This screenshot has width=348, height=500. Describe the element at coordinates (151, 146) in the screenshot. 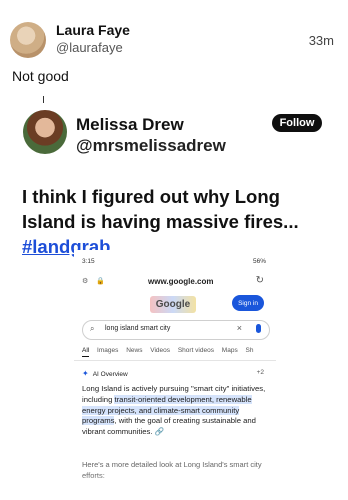

I see `embedded-author-handle: @mrsmelissadrew` at that location.